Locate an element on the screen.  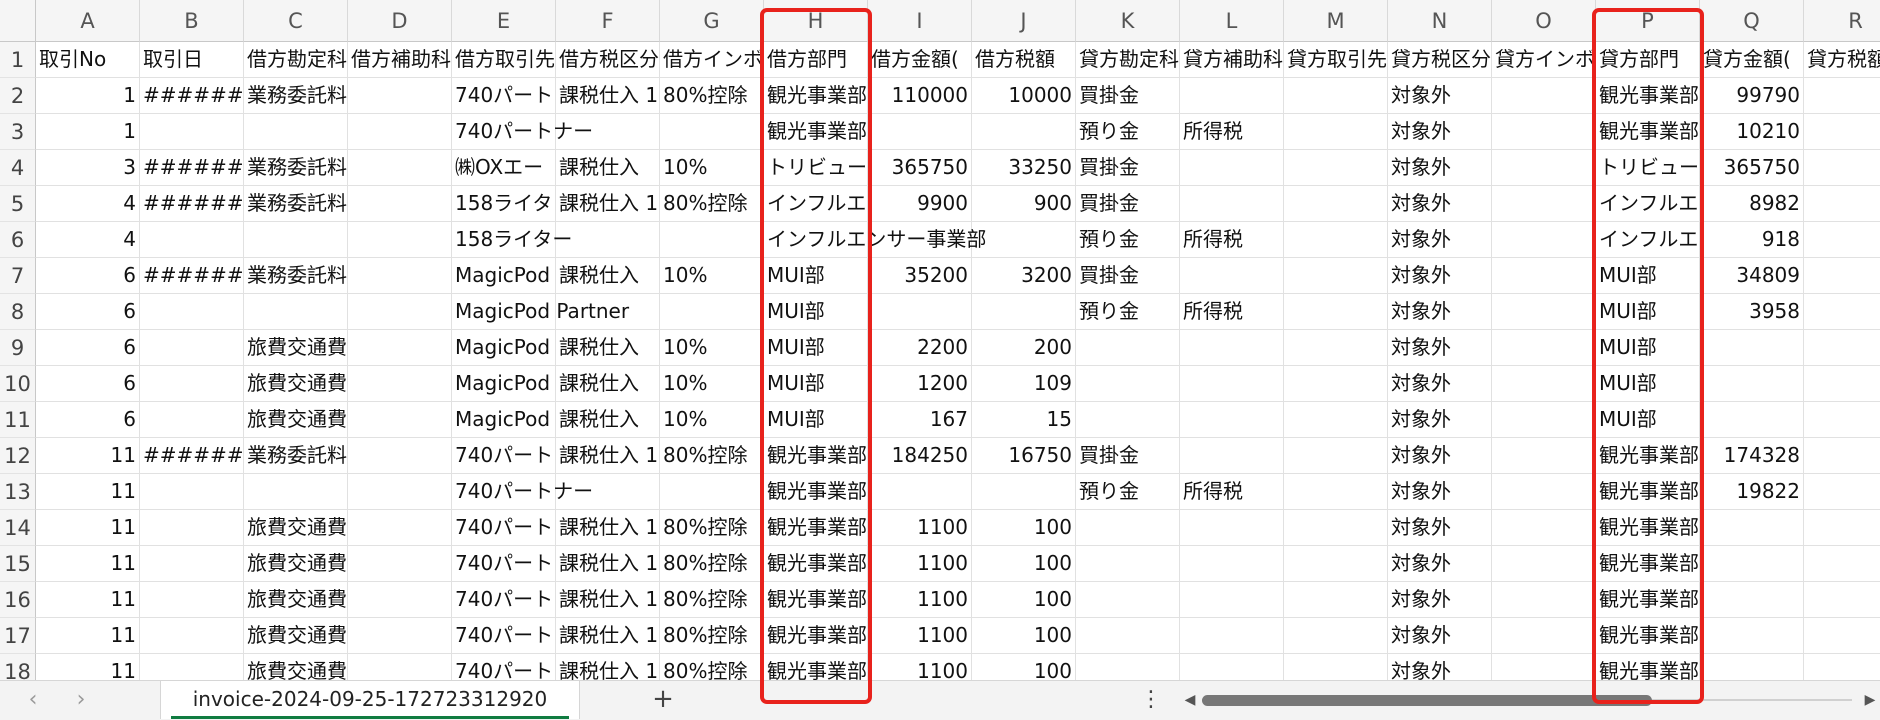
cell-i16: 1100 is located at coordinates (920, 600).